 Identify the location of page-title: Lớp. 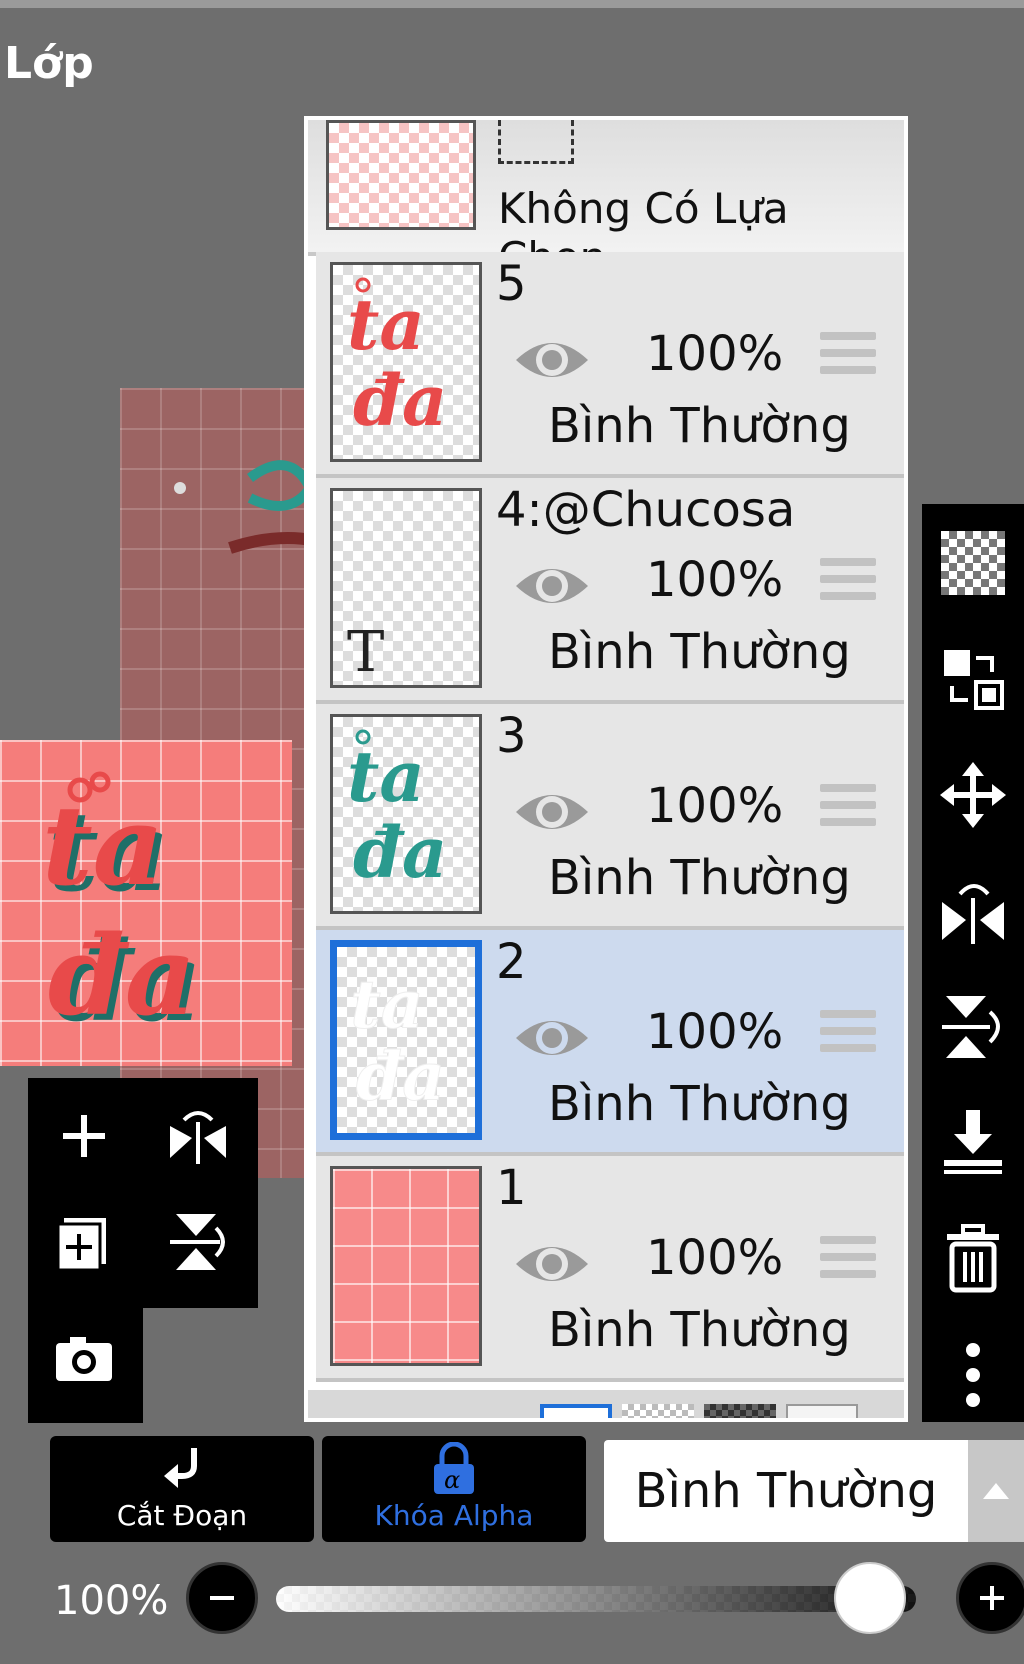
(49, 63).